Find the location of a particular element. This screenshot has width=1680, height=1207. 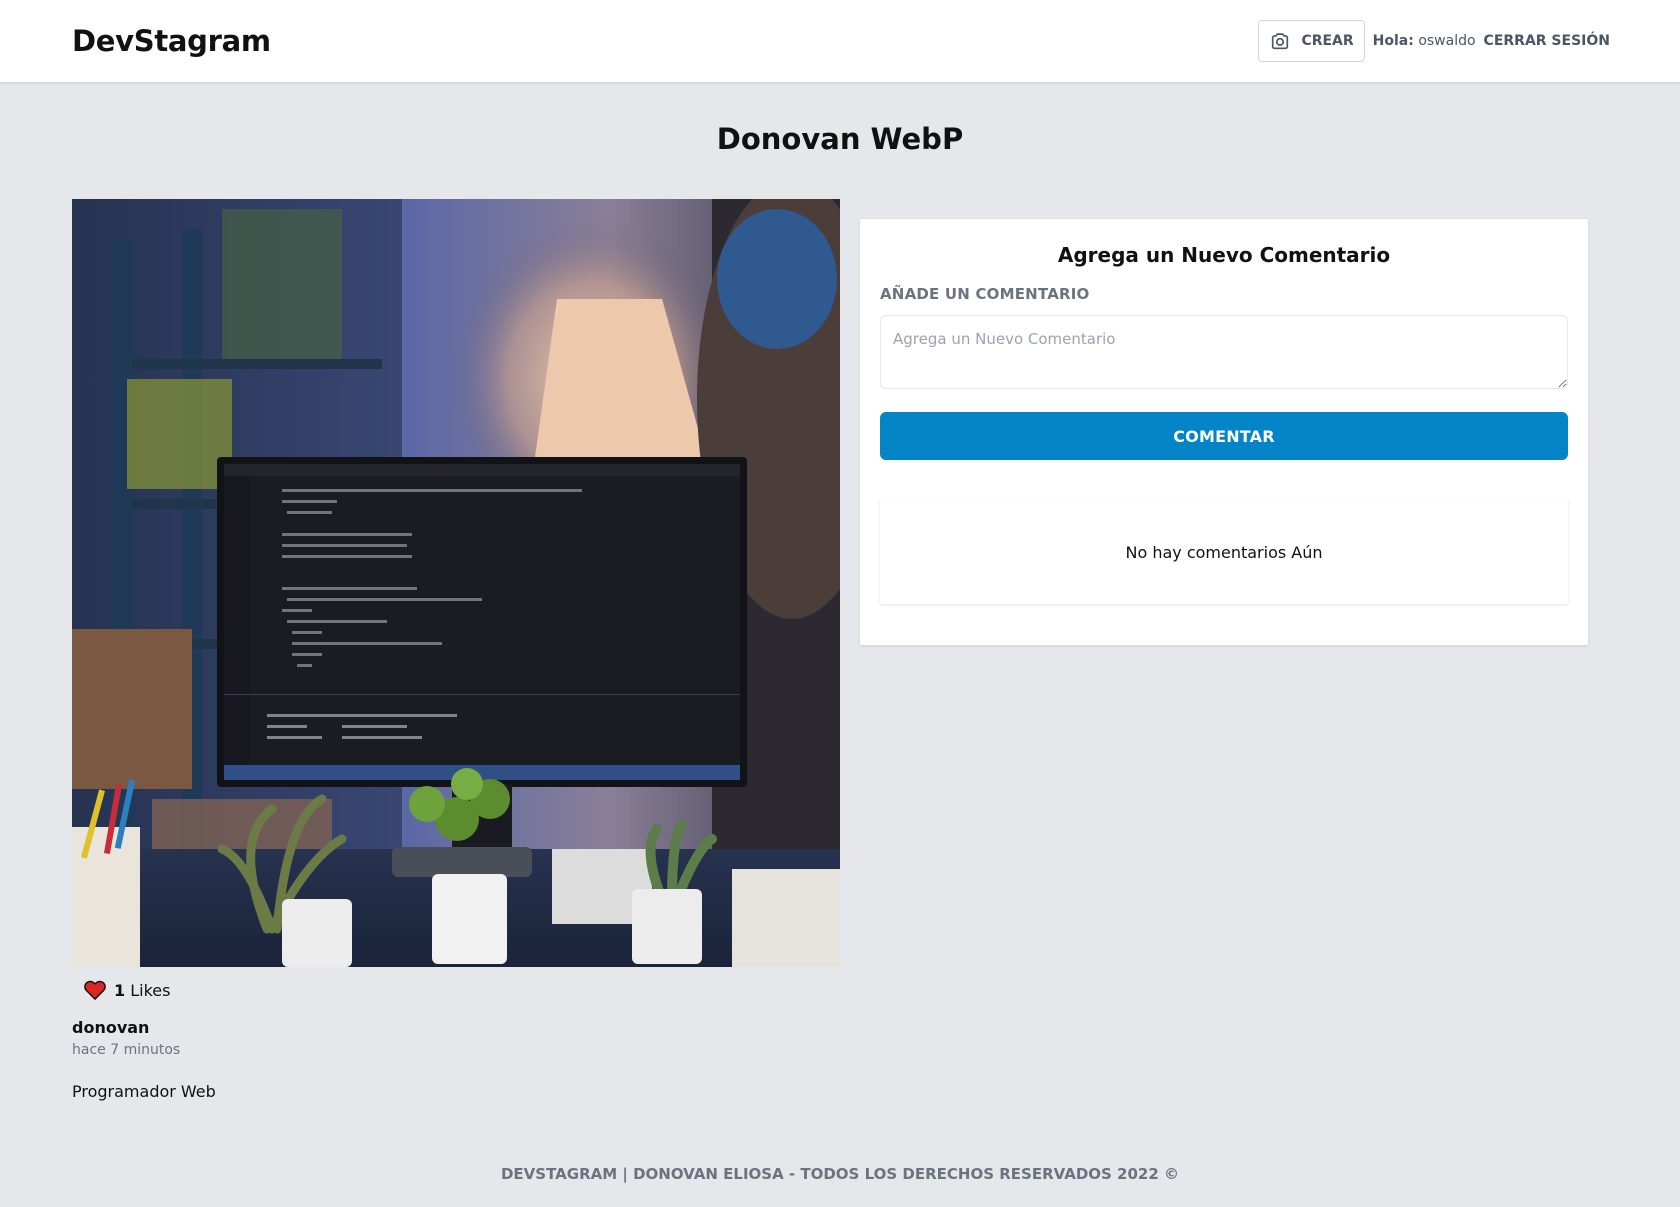

create-post-button: CREAR is located at coordinates (1311, 41).